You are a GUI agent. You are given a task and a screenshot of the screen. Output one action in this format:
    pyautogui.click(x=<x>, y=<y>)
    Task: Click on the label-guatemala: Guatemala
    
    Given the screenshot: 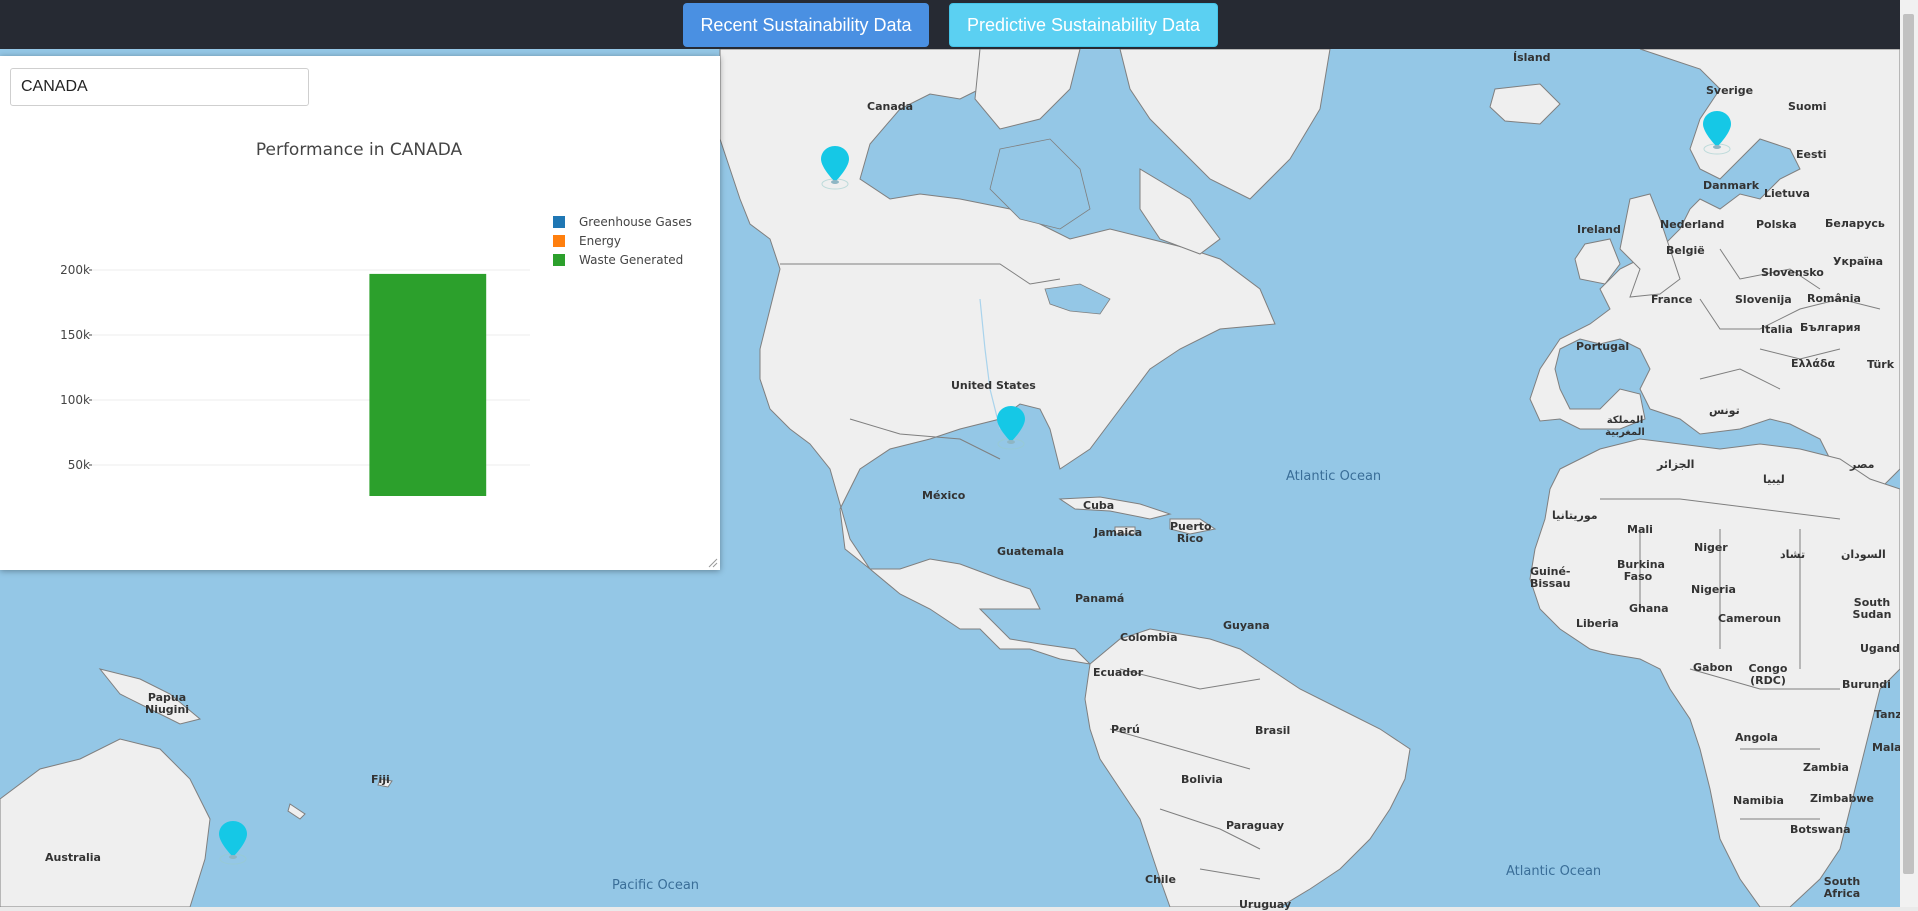 What is the action you would take?
    pyautogui.click(x=1031, y=551)
    